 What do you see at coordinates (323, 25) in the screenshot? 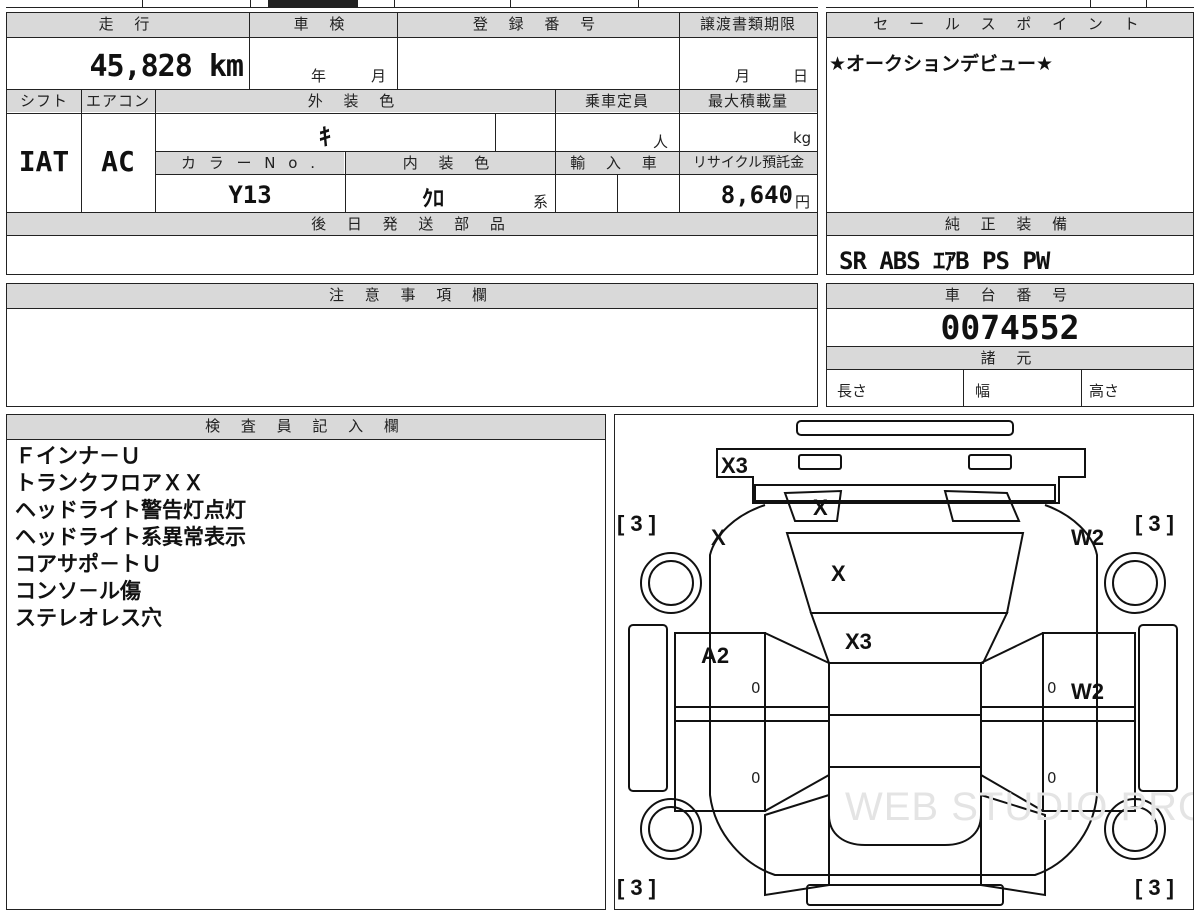
I see `inspection-header: 車 検` at bounding box center [323, 25].